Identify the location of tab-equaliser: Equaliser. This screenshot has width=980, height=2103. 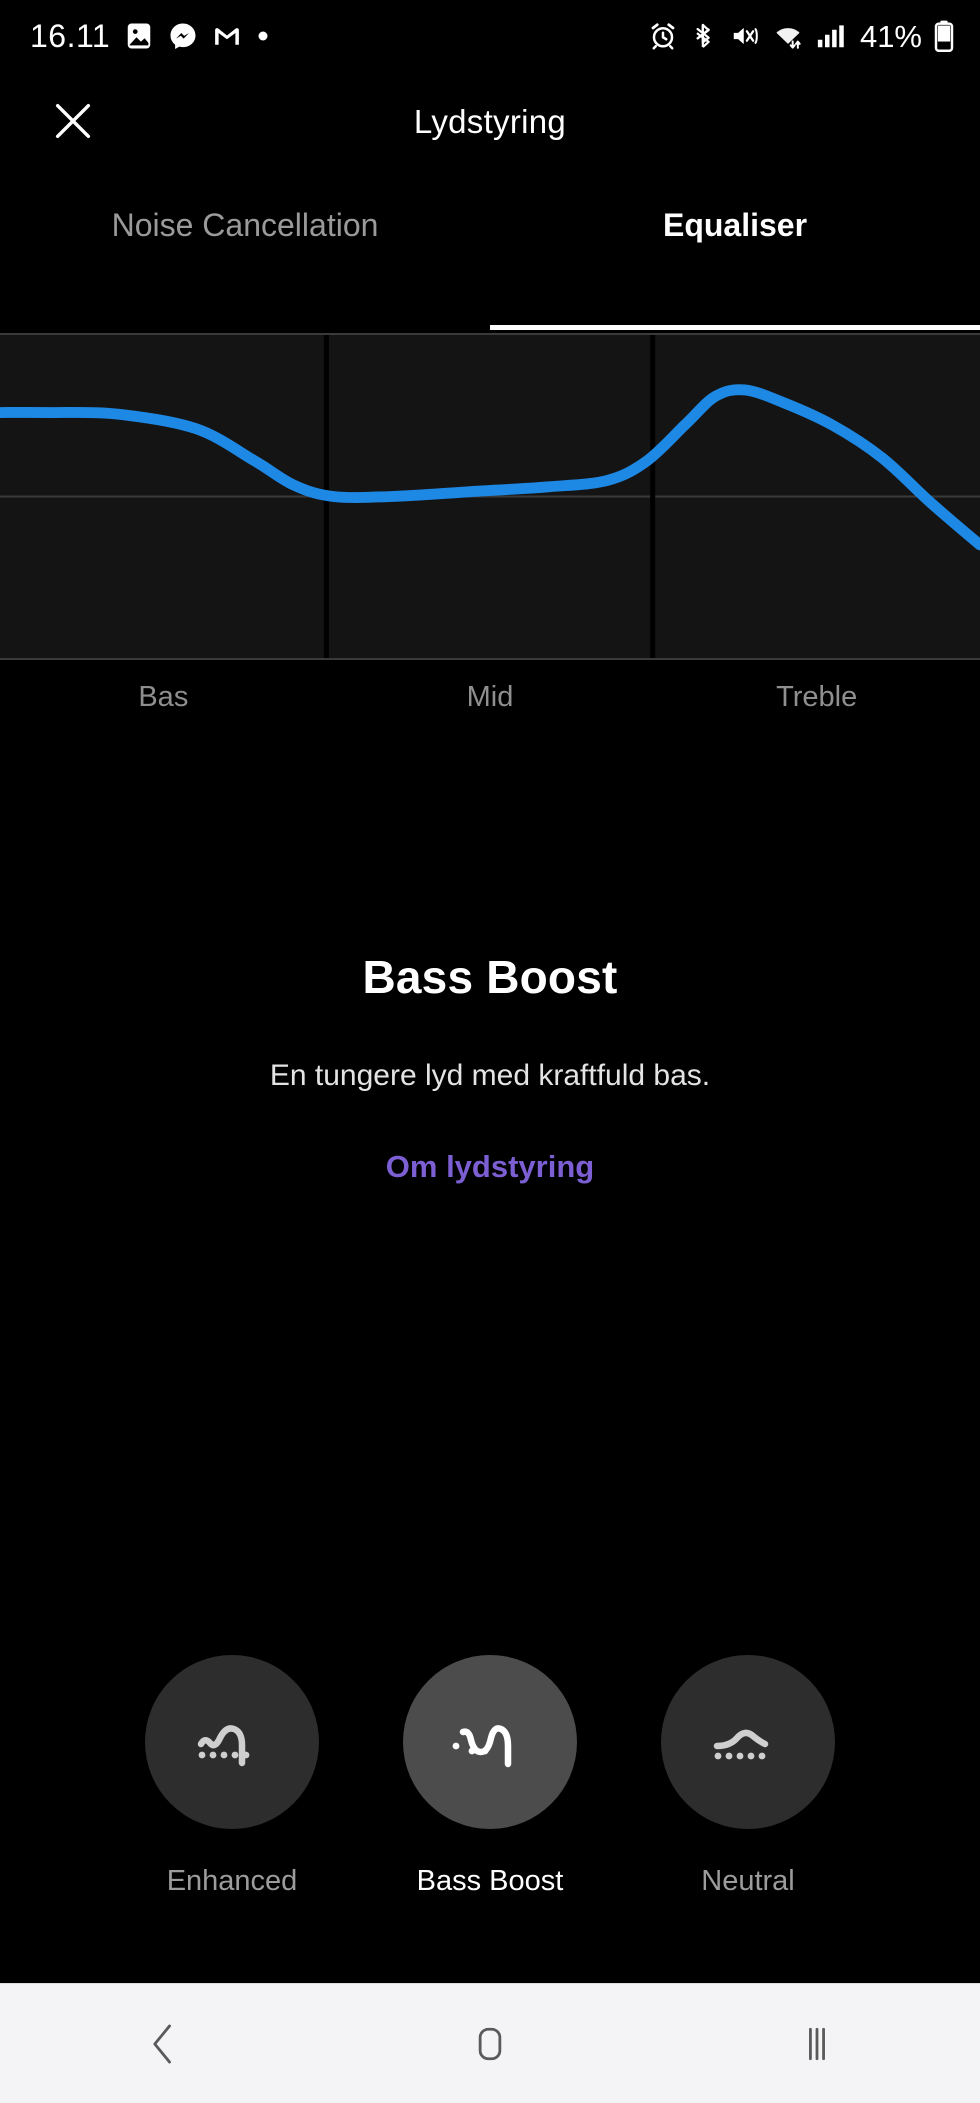
(735, 251).